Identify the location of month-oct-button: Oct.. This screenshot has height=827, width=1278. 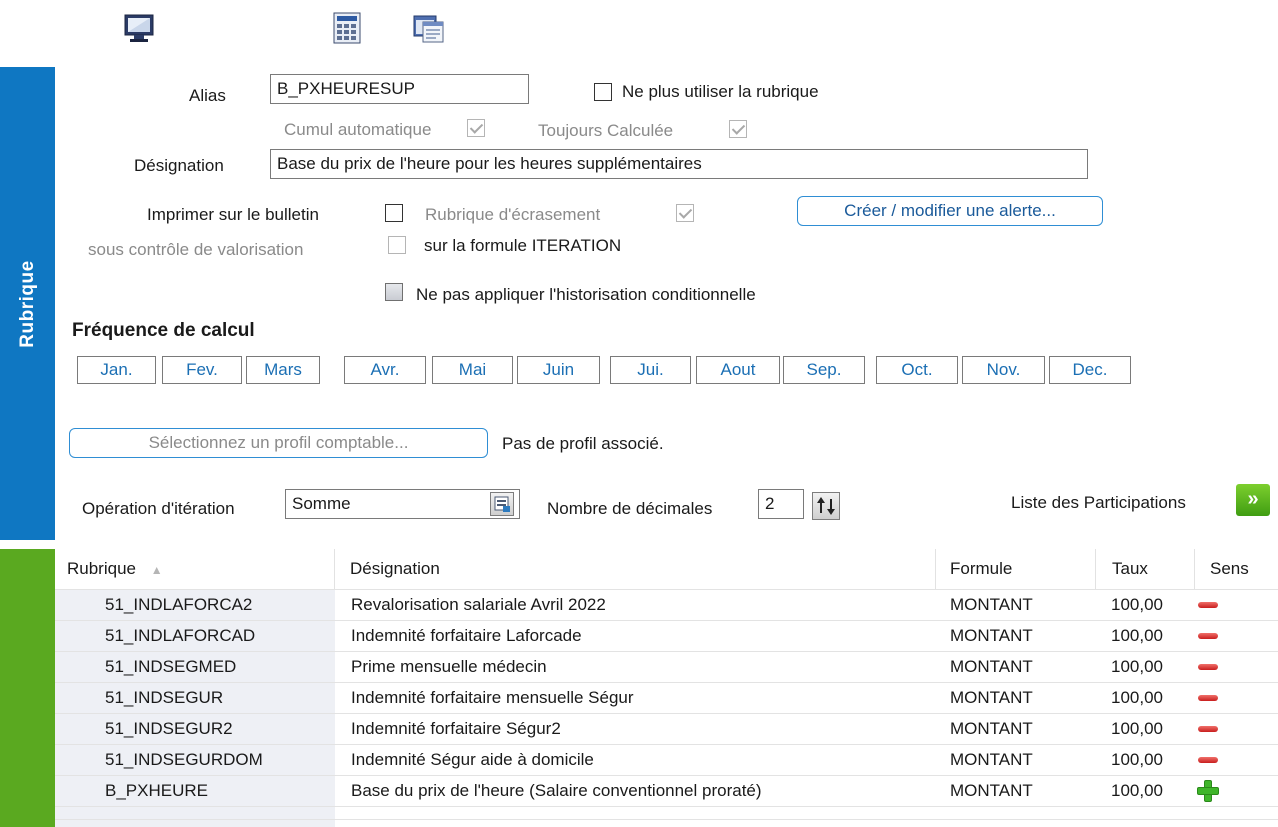
(917, 370).